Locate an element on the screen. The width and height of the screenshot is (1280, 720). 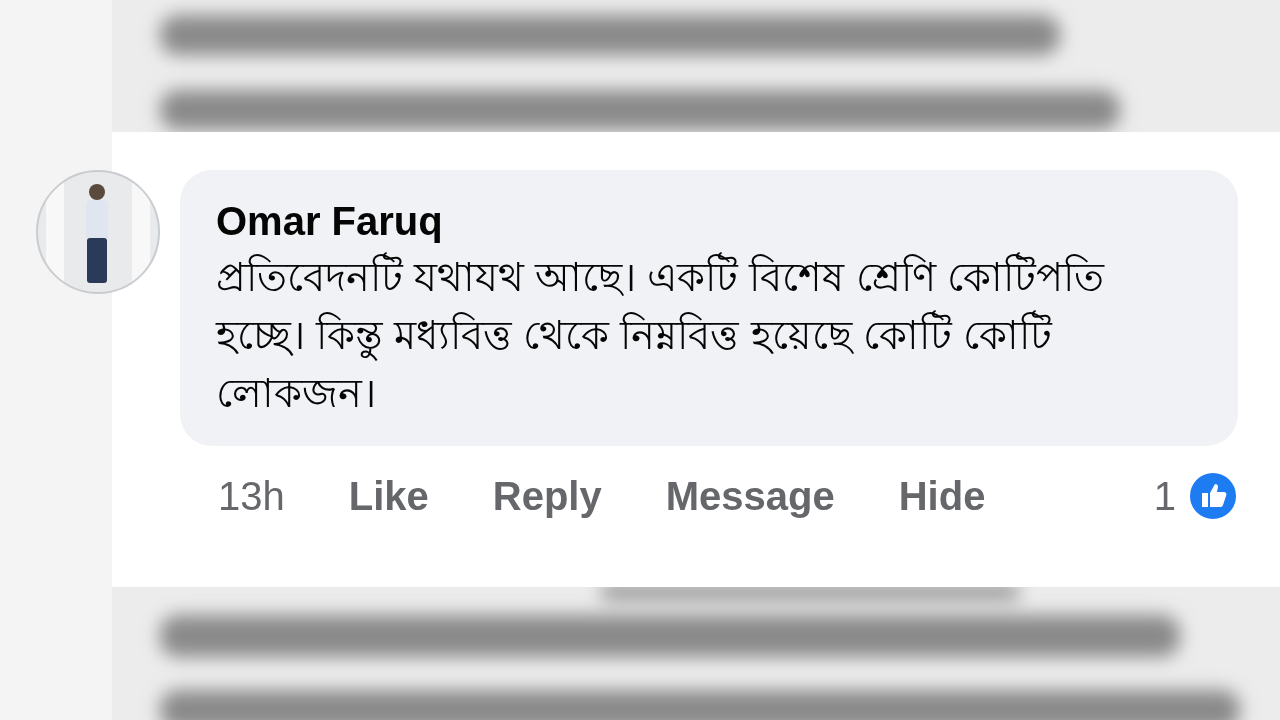
action-link: Hide is located at coordinates (942, 496).